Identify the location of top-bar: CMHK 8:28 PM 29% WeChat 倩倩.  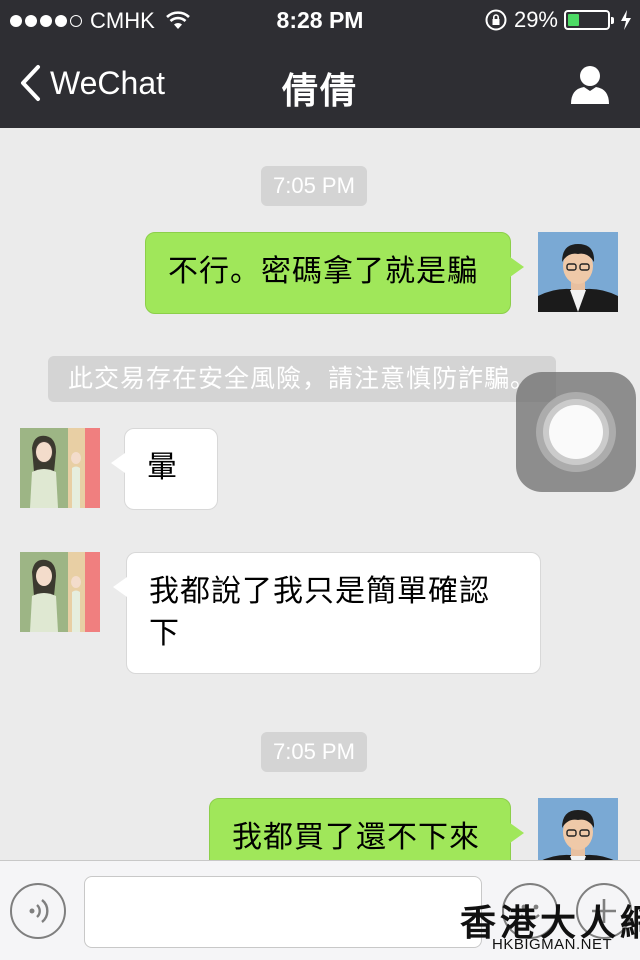
(320, 64).